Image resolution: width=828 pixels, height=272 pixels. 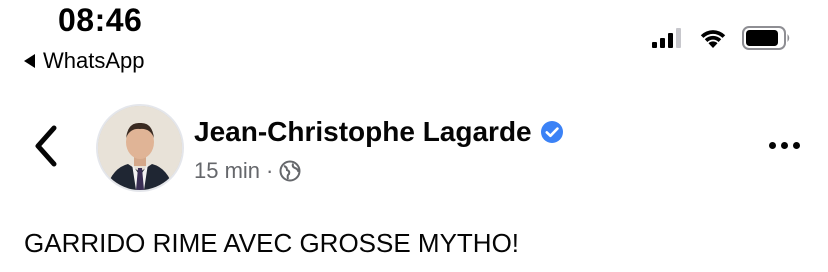 I want to click on status-icons, so click(x=722, y=38).